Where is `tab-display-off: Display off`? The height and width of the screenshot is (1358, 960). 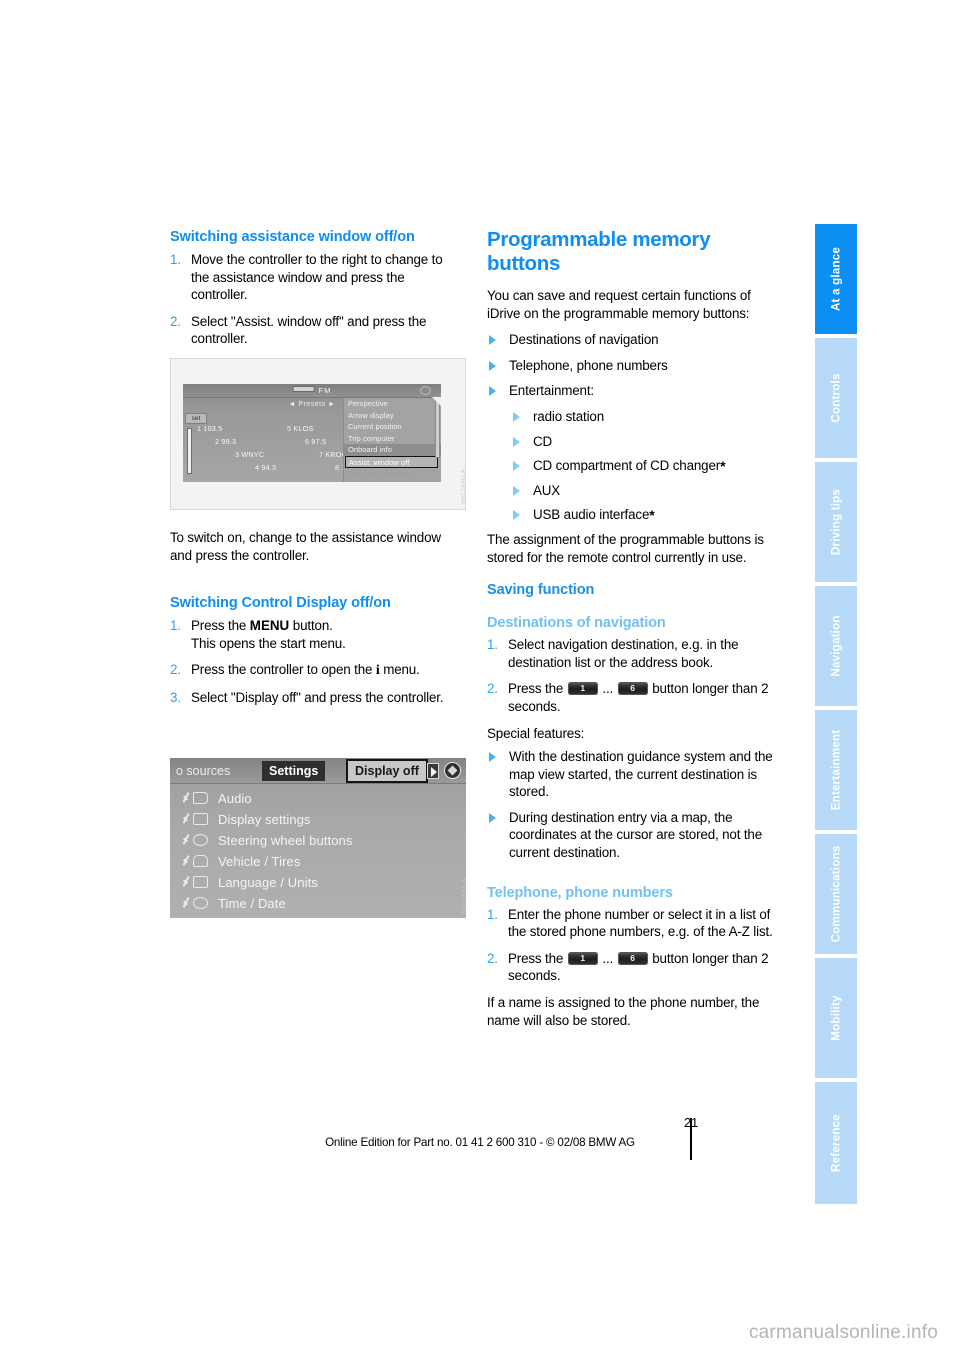
tab-display-off: Display off is located at coordinates (387, 771).